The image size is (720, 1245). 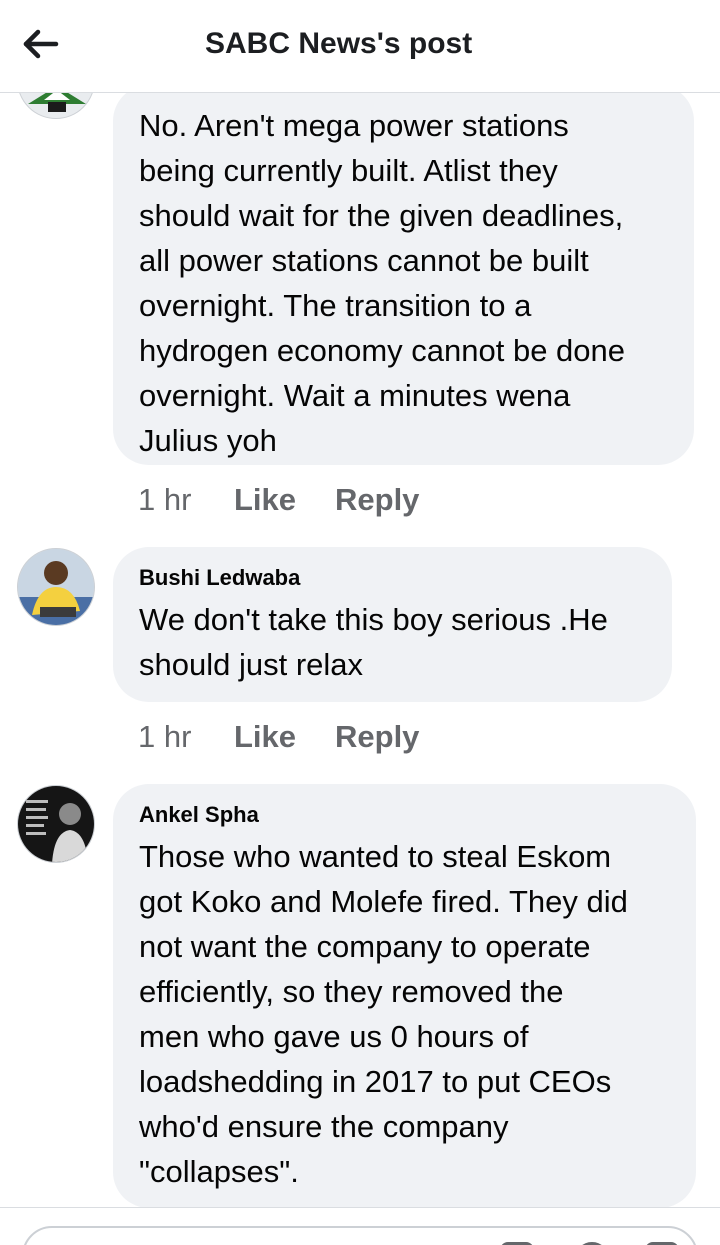 I want to click on top-bar: SABC News's post, so click(x=360, y=46).